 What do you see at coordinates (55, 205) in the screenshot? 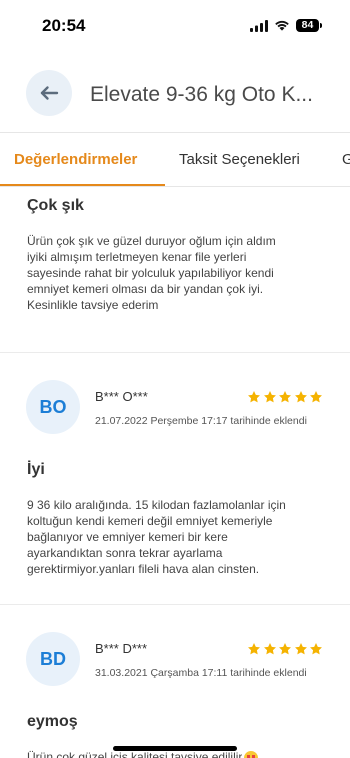
I see `review-title: Çok şık` at bounding box center [55, 205].